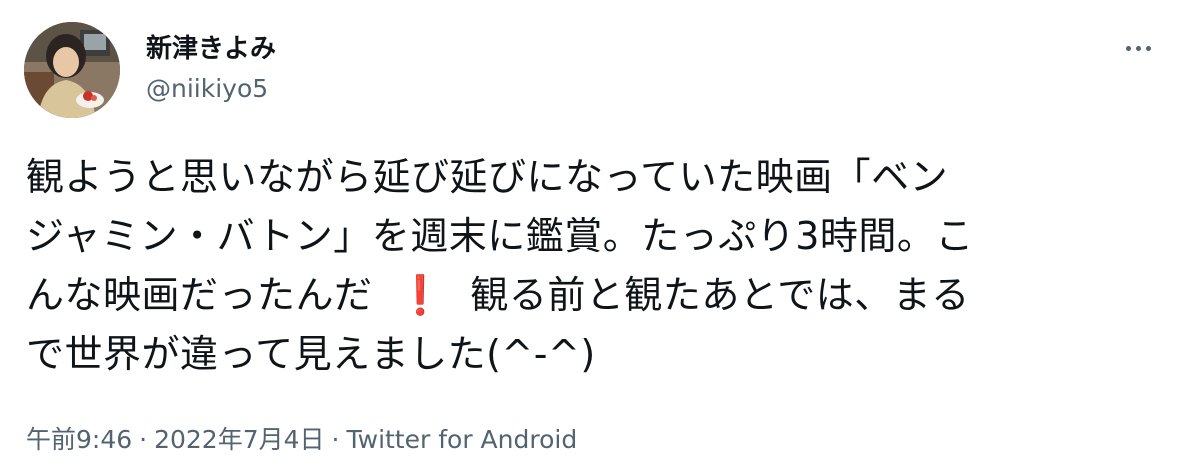  Describe the element at coordinates (1128, 48) in the screenshot. I see `more-horizontal-icon` at that location.